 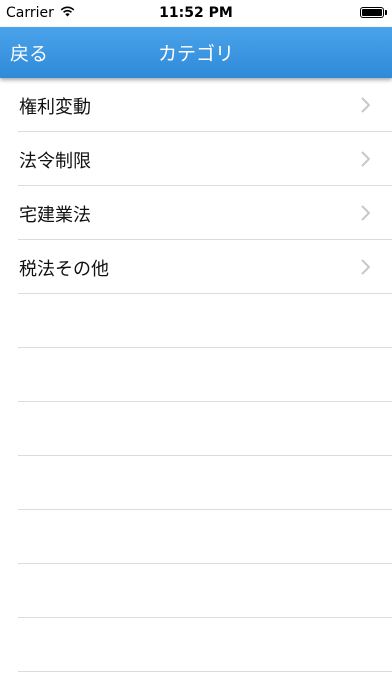 What do you see at coordinates (205, 105) in the screenshot?
I see `category-row-kenri: 権利変動` at bounding box center [205, 105].